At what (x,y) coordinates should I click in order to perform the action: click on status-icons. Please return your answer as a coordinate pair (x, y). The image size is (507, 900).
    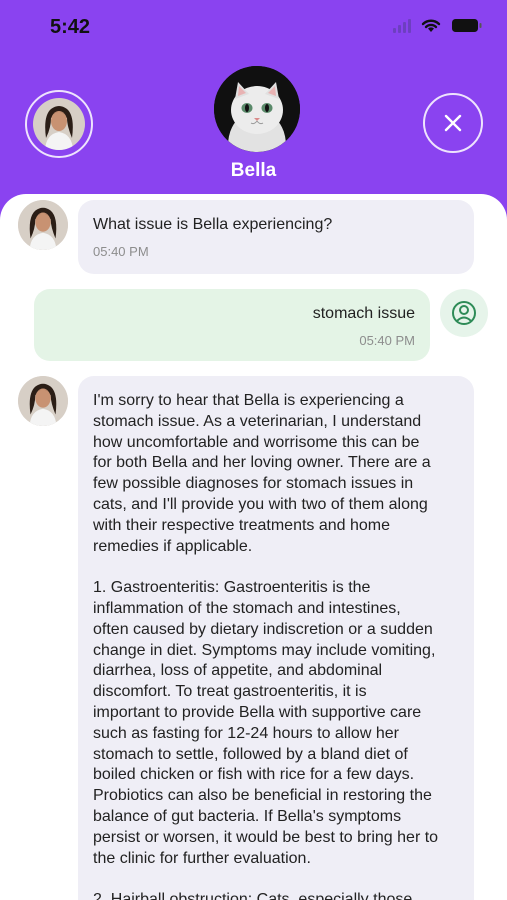
    Looking at the image, I should click on (438, 25).